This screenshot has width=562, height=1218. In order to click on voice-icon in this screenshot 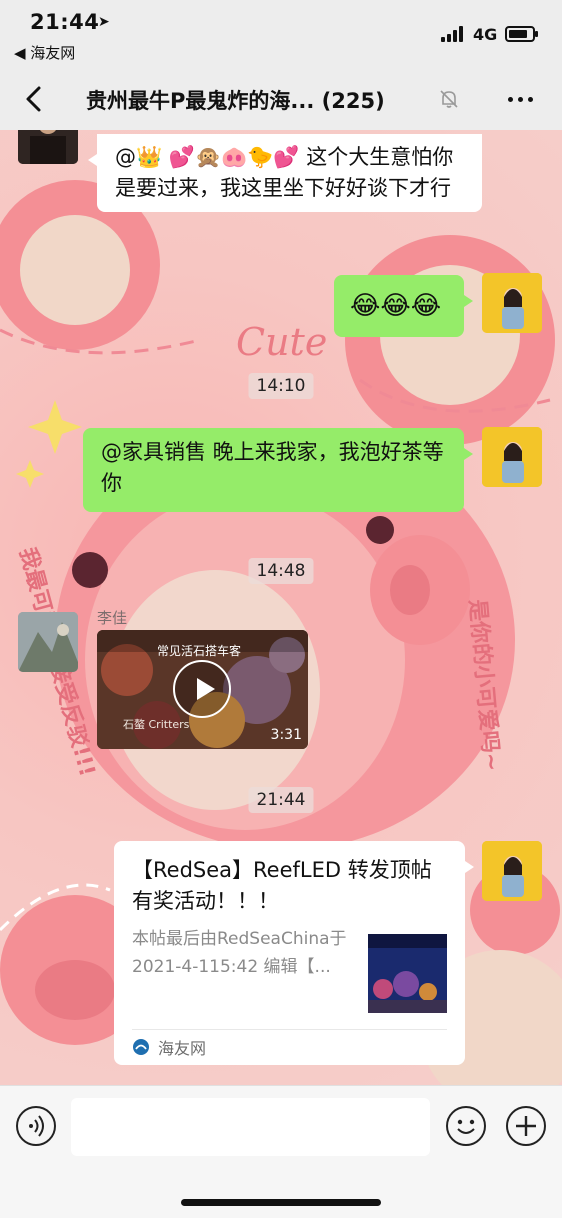, I will do `click(36, 1126)`.